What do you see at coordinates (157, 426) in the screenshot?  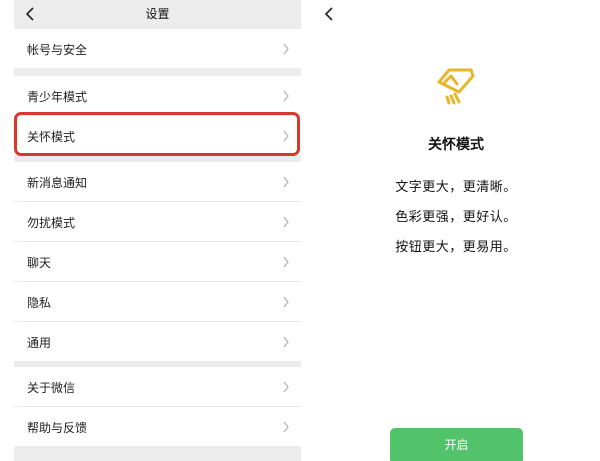 I see `settings-item-help-feedback: 帮助与反馈` at bounding box center [157, 426].